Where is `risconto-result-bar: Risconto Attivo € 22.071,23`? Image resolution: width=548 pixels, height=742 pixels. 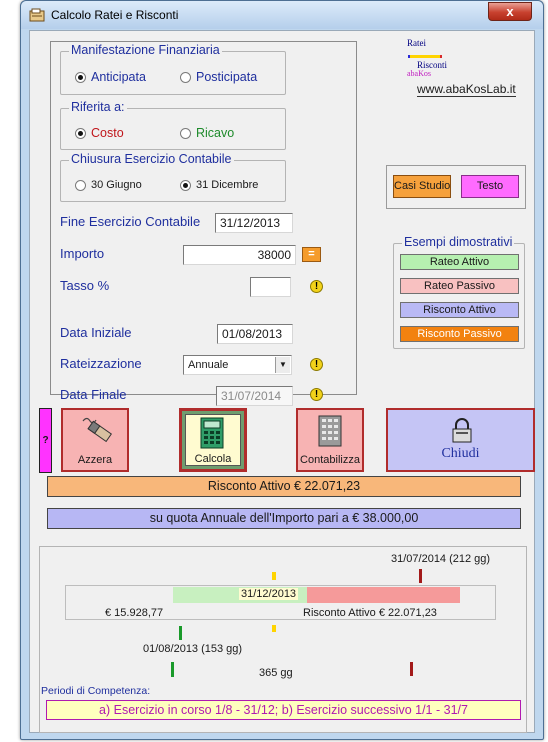 risconto-result-bar: Risconto Attivo € 22.071,23 is located at coordinates (284, 486).